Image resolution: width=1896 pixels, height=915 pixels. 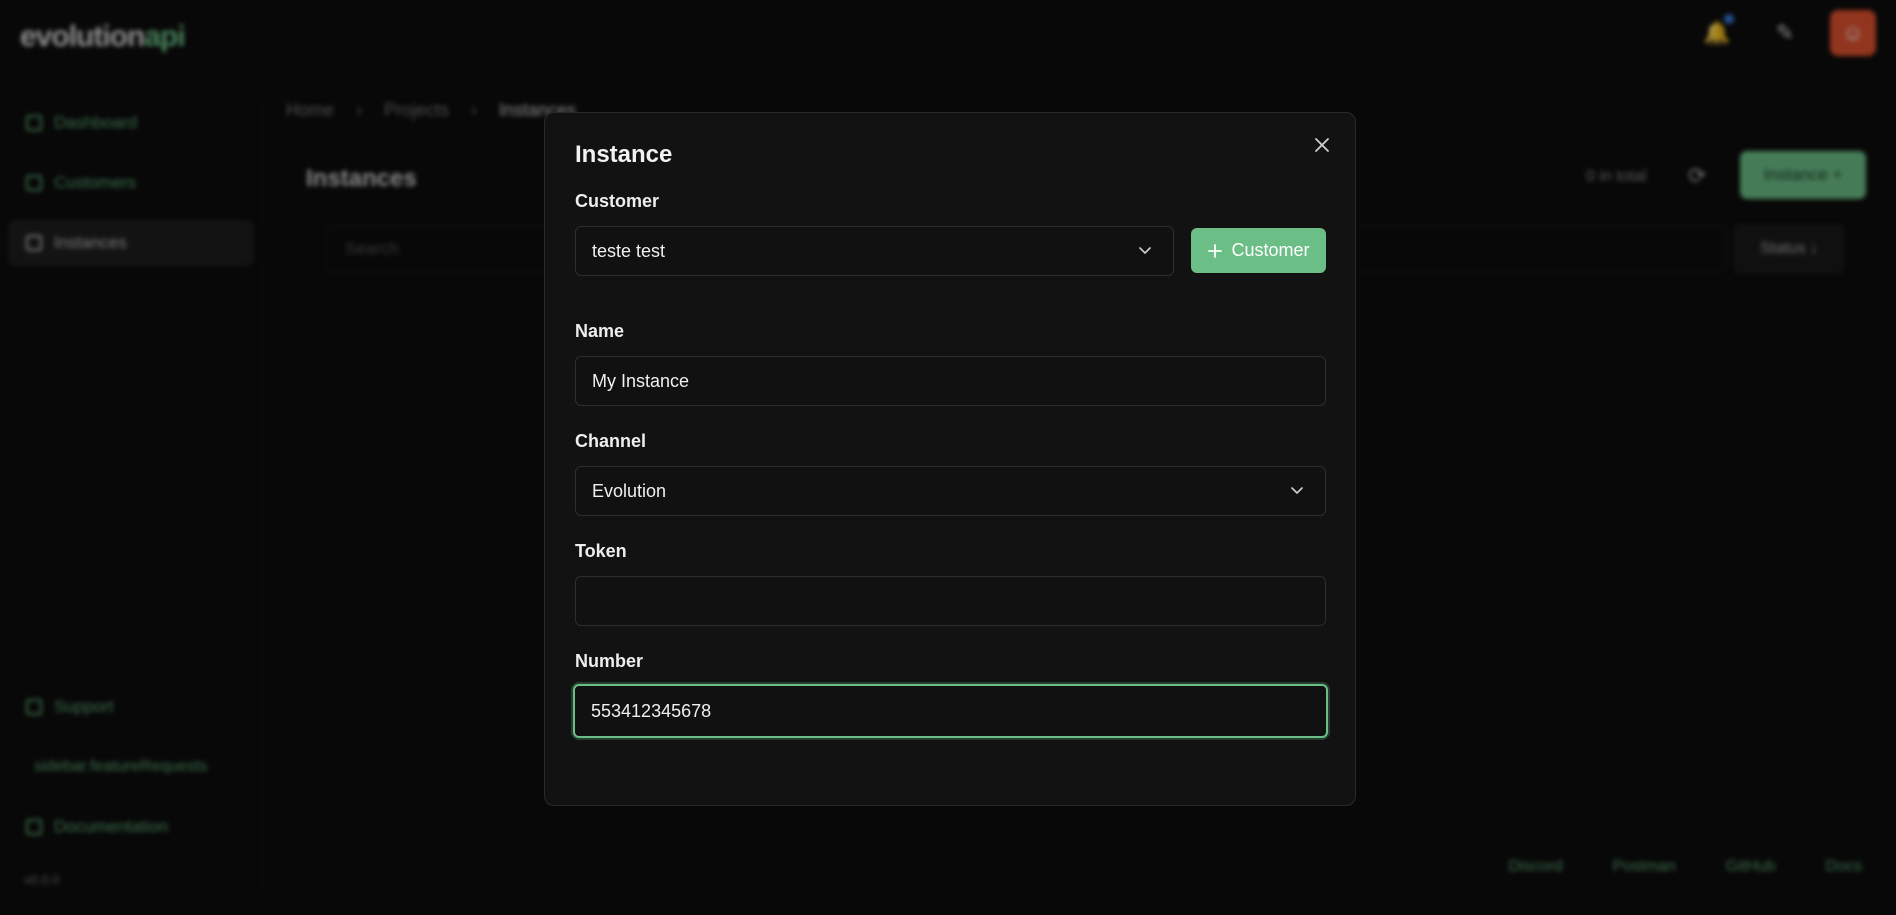 I want to click on add-customer-label: Customer, so click(x=1270, y=250).